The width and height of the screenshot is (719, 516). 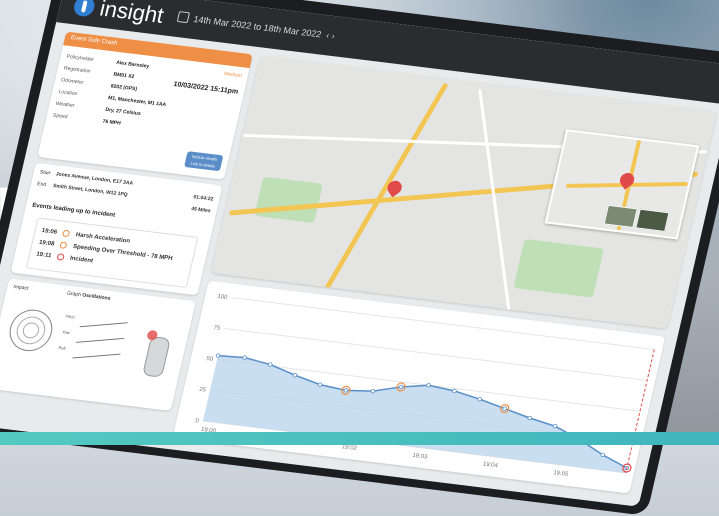 I want to click on x-tick-label: 19:05, so click(x=561, y=474).